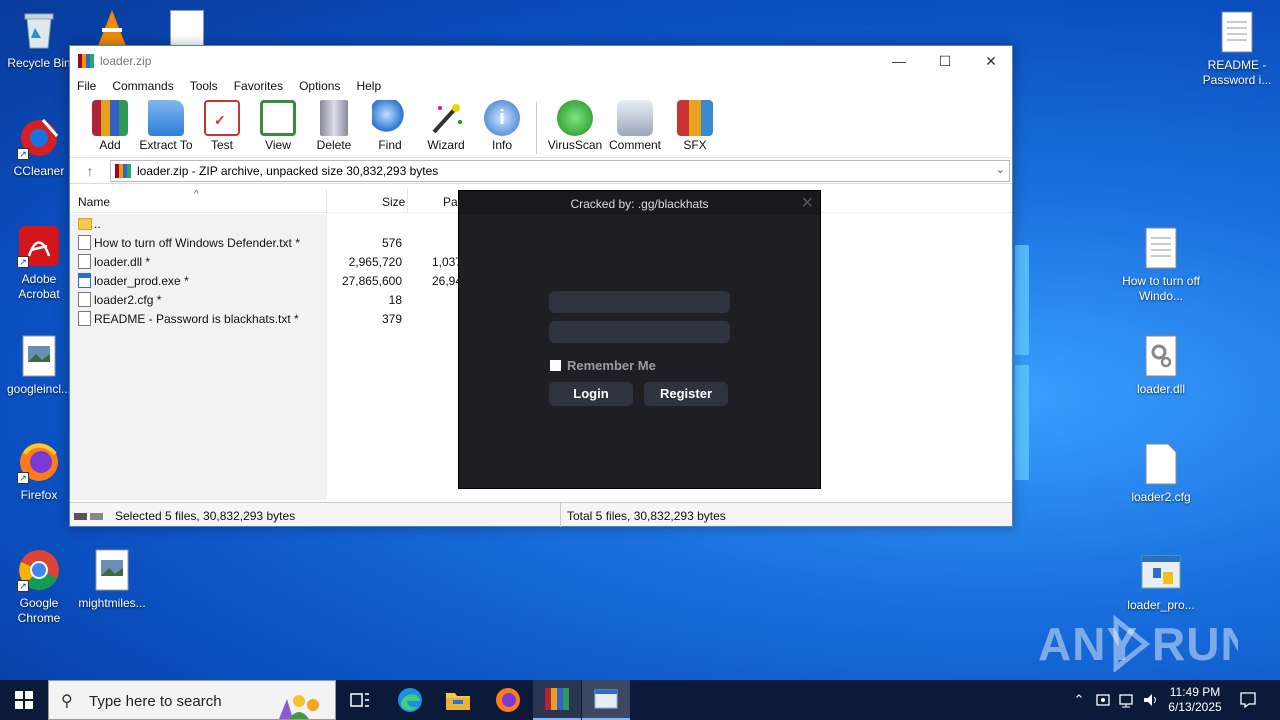 This screenshot has height=720, width=1280. I want to click on sfx-button: SFX, so click(695, 126).